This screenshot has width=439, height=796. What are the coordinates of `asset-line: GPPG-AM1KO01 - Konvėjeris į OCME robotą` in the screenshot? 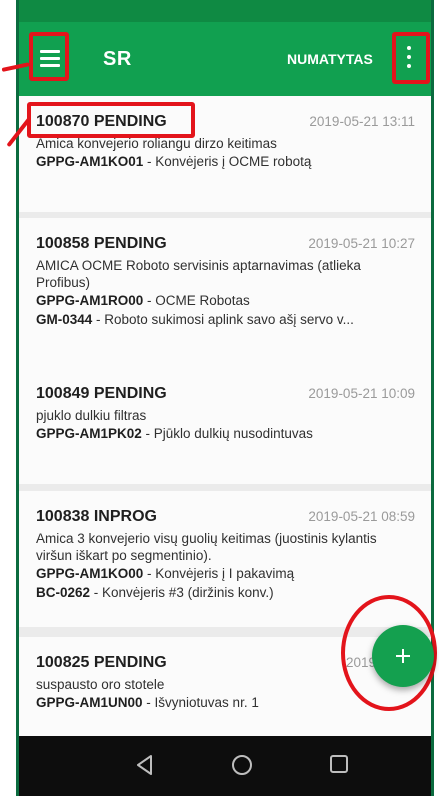 It's located at (225, 161).